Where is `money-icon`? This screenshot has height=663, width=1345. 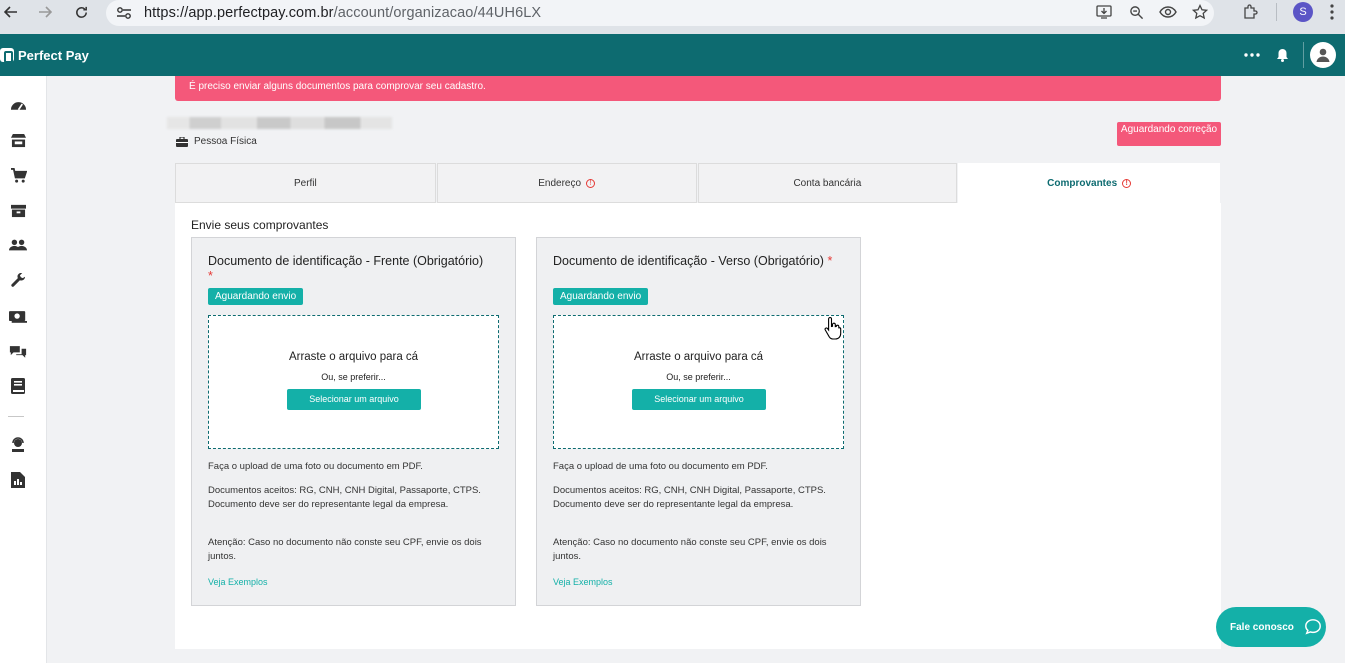
money-icon is located at coordinates (18, 316).